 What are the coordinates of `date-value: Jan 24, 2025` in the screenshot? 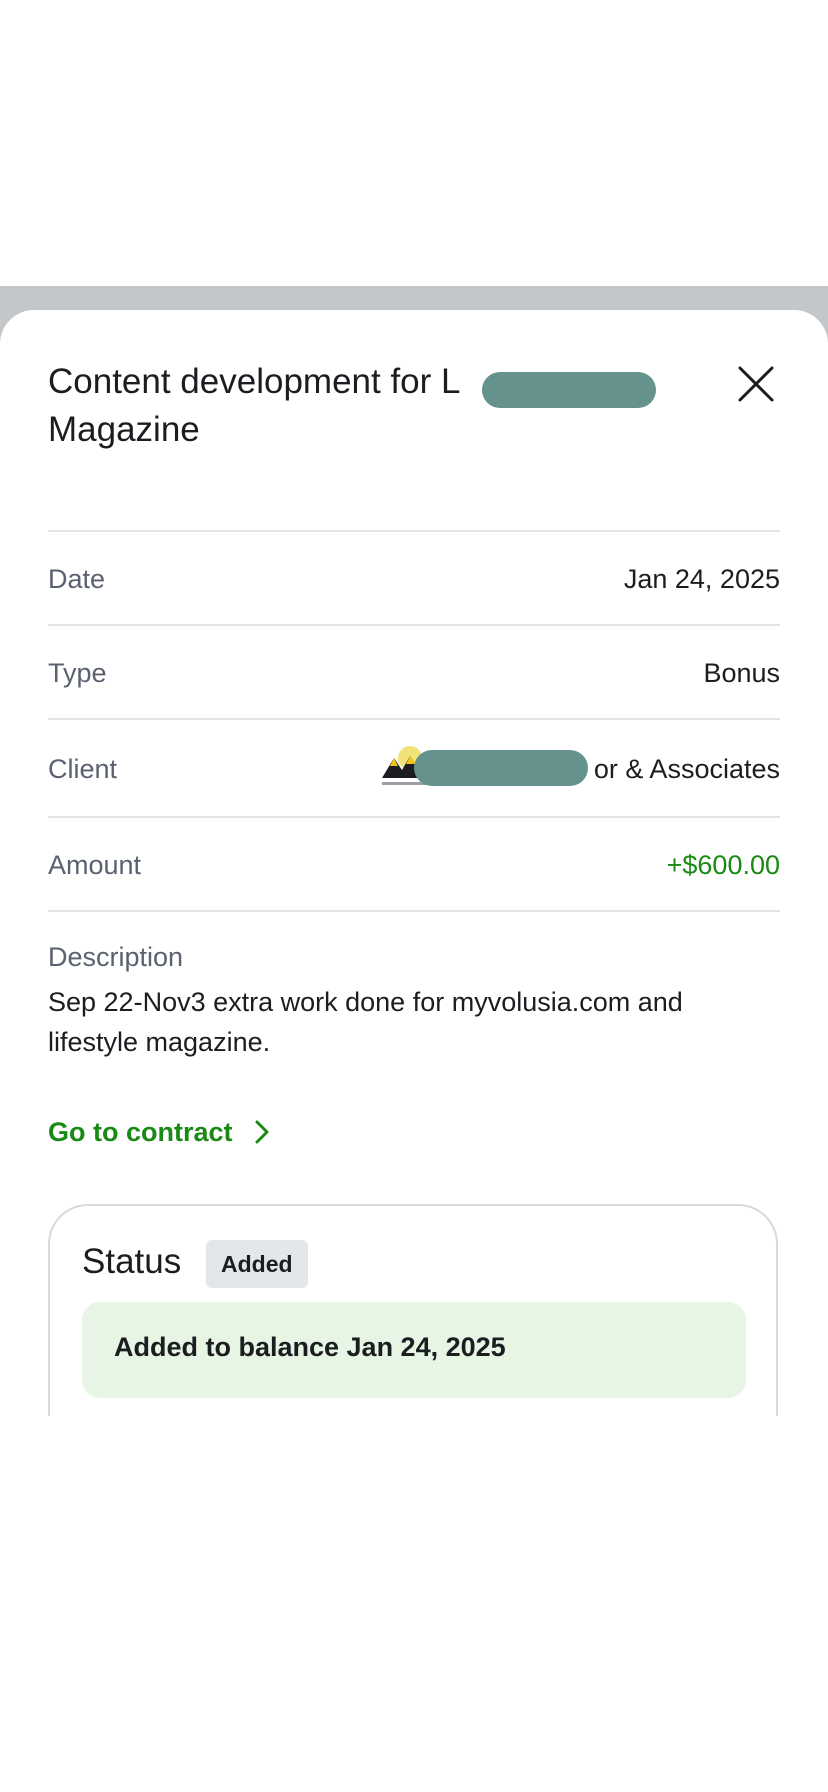 It's located at (701, 579).